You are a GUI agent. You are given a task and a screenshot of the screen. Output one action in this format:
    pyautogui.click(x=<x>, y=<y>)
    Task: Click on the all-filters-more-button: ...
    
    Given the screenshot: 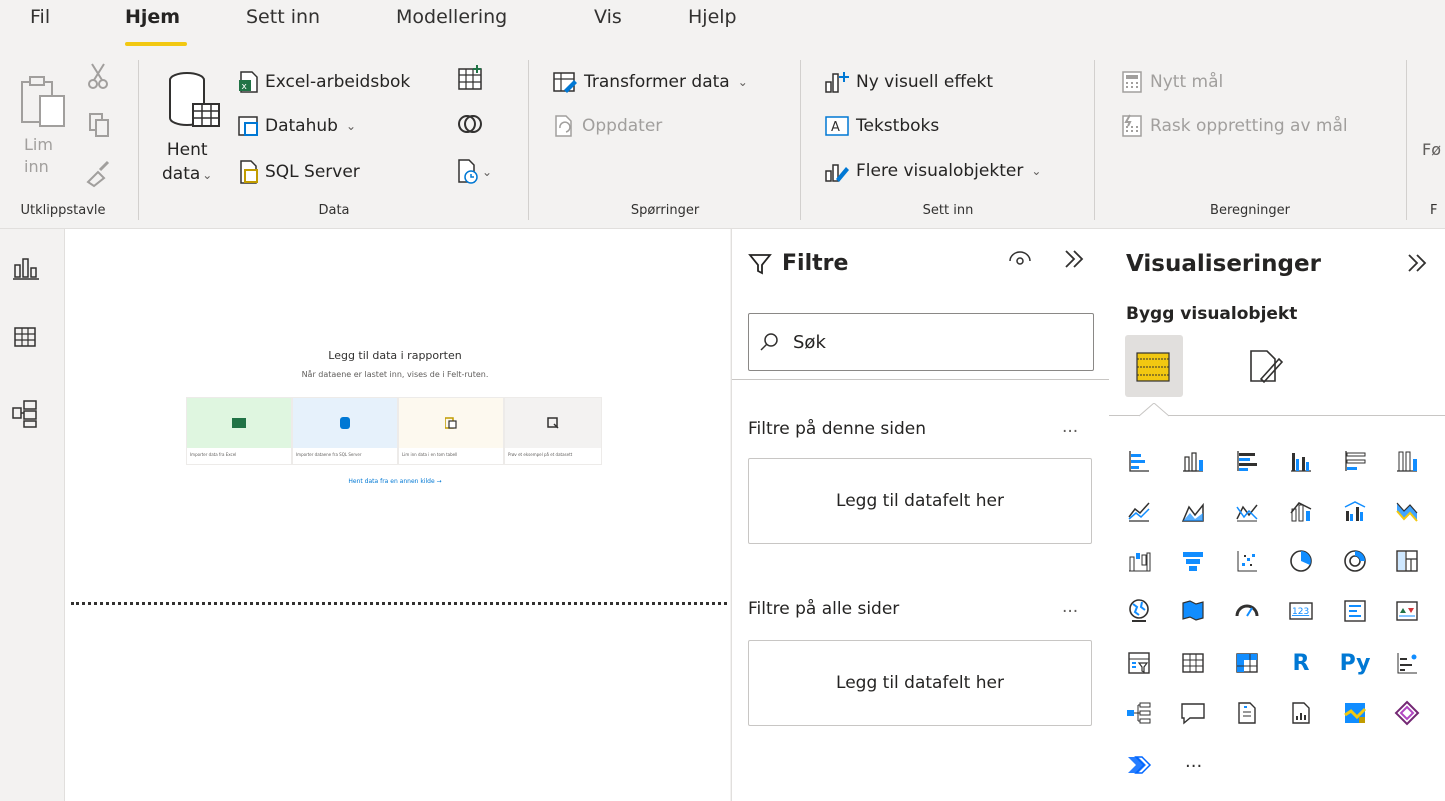 What is the action you would take?
    pyautogui.click(x=1070, y=607)
    